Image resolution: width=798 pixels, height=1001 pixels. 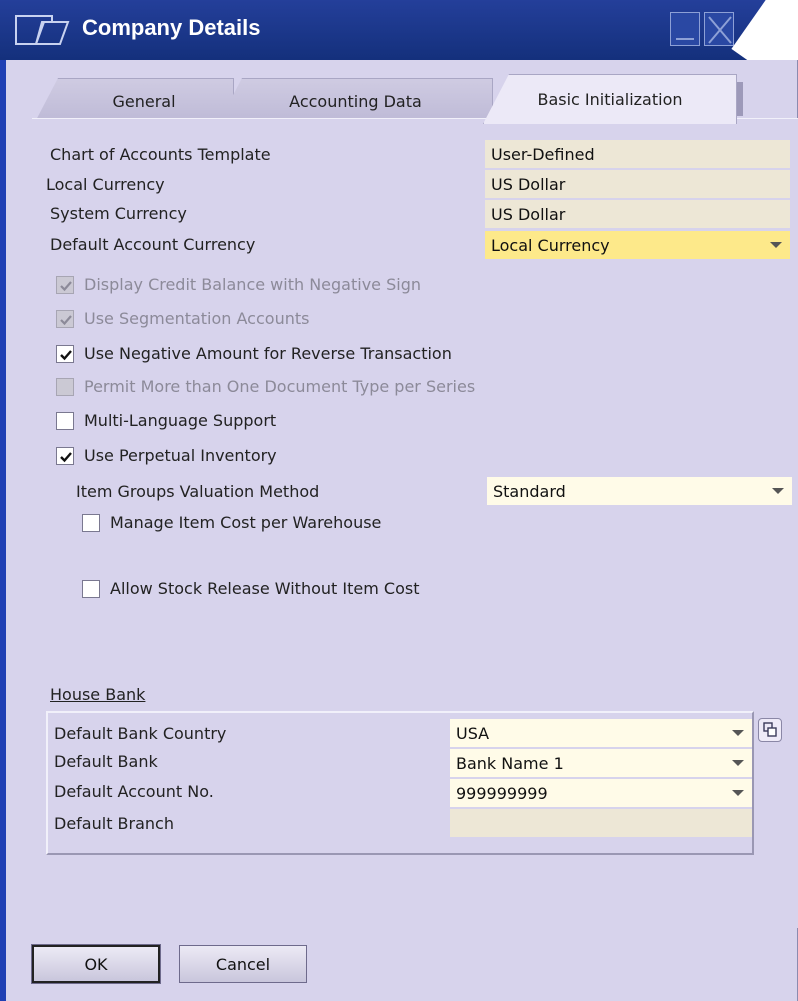 I want to click on tab-basic-initialization: Basic Initialization, so click(x=610, y=99).